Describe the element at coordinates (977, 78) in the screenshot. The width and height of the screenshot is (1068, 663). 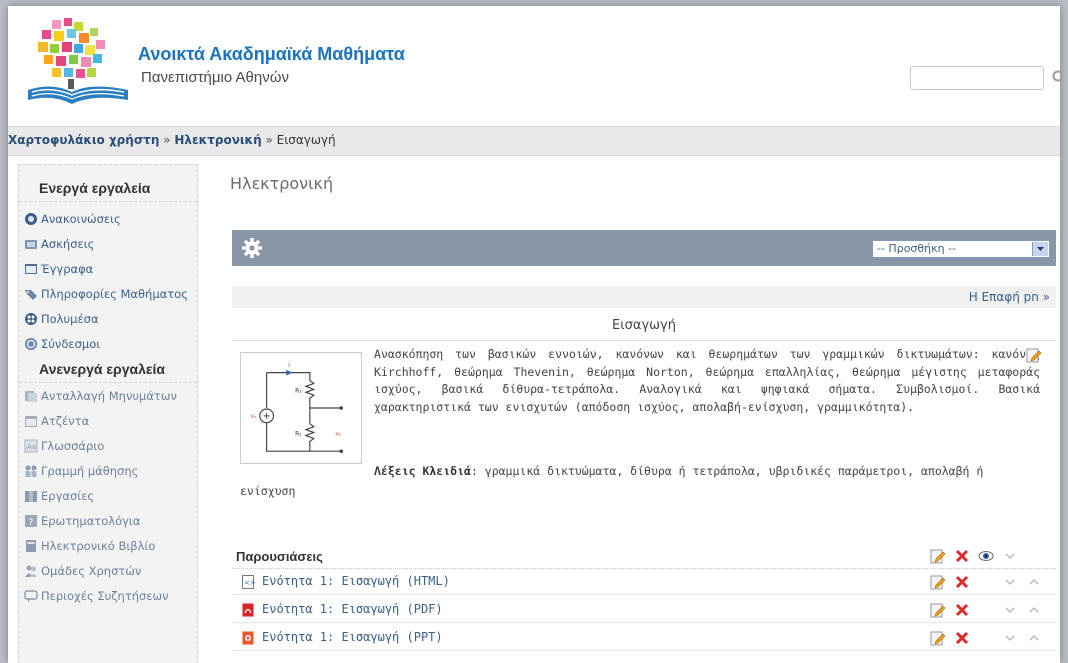
I see `search-input` at that location.